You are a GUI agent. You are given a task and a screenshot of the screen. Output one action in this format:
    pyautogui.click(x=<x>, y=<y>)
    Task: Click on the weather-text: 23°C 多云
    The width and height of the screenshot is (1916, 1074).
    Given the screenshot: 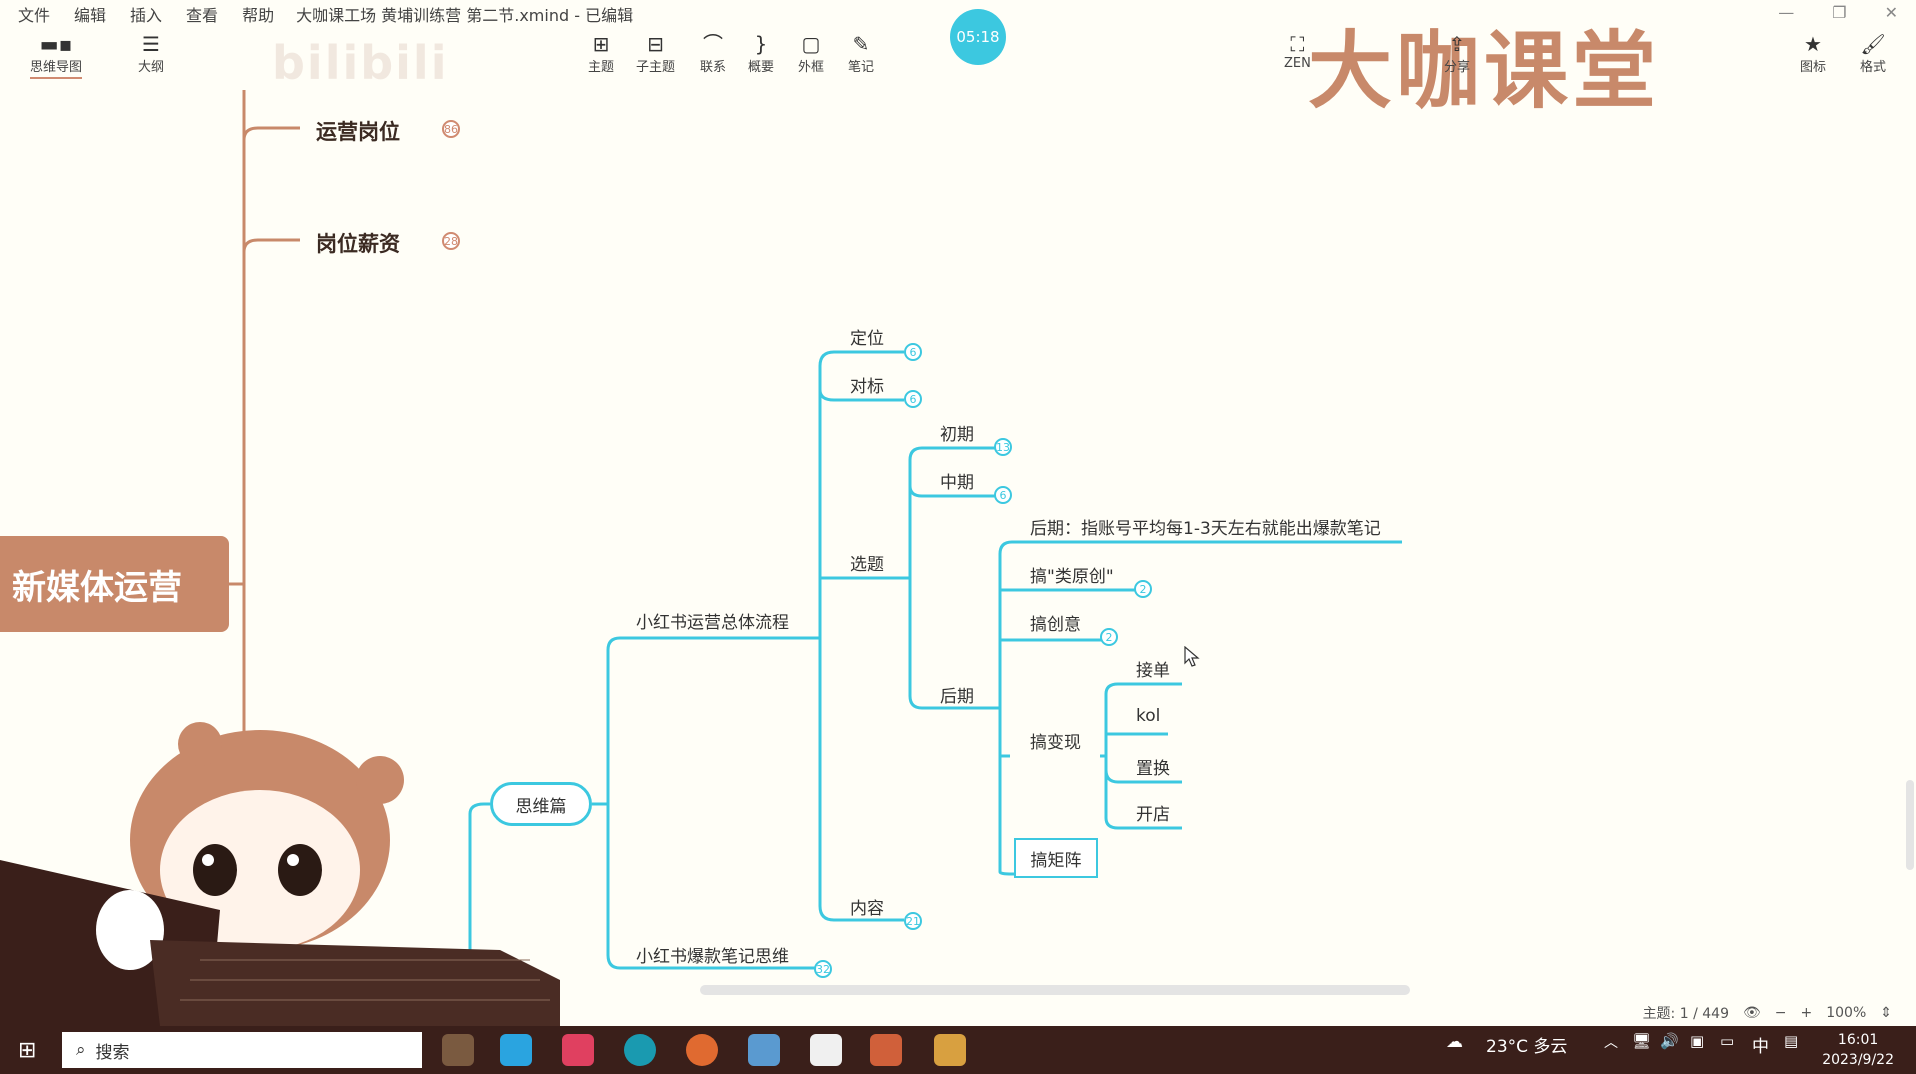 What is the action you would take?
    pyautogui.click(x=1526, y=1044)
    